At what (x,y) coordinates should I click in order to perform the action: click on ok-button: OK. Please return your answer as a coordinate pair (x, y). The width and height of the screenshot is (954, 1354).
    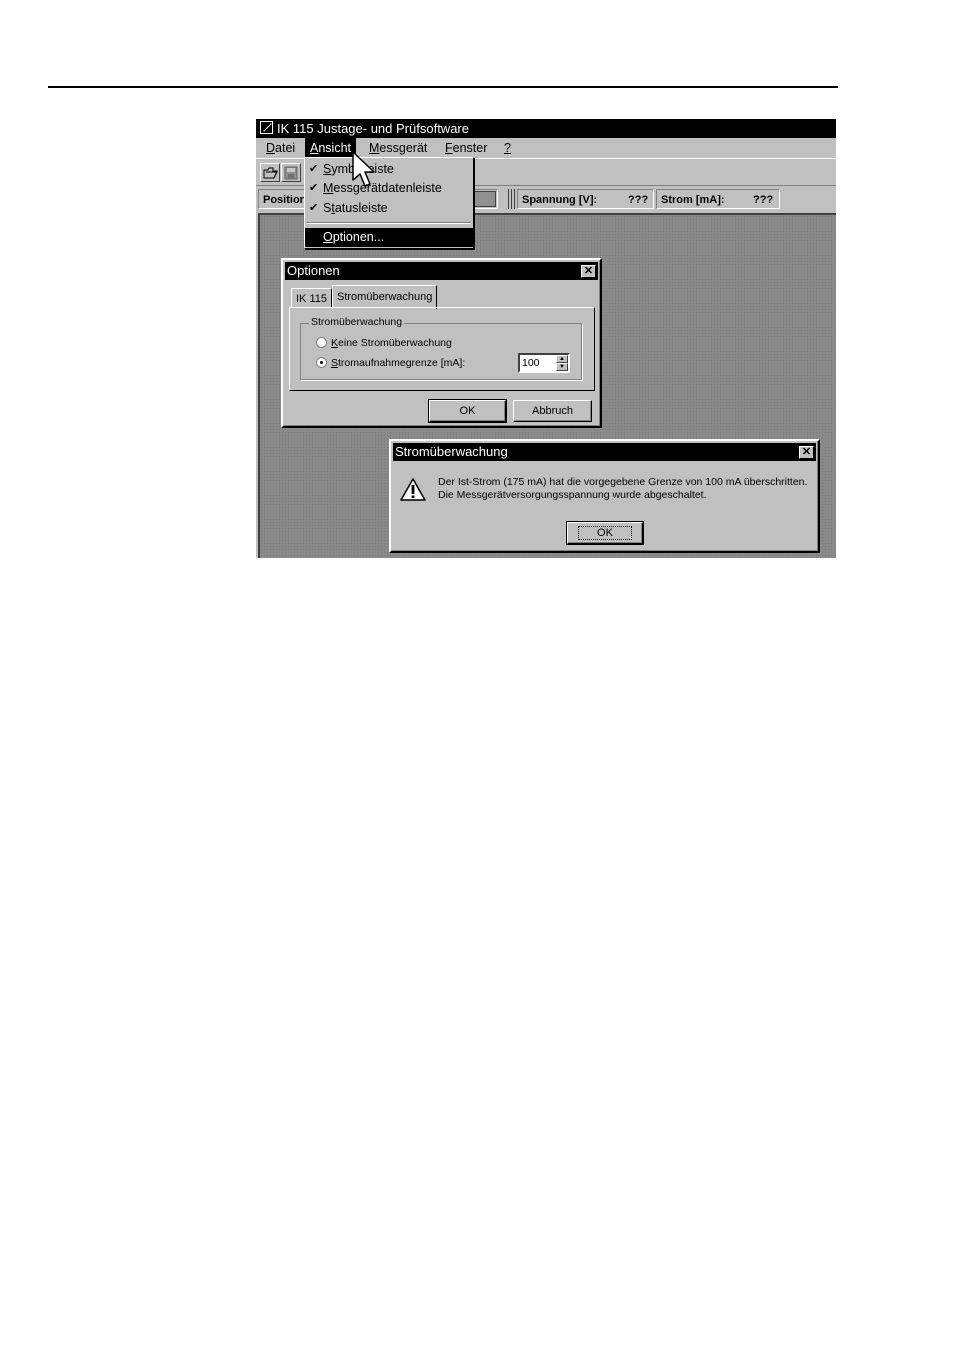
    Looking at the image, I should click on (467, 411).